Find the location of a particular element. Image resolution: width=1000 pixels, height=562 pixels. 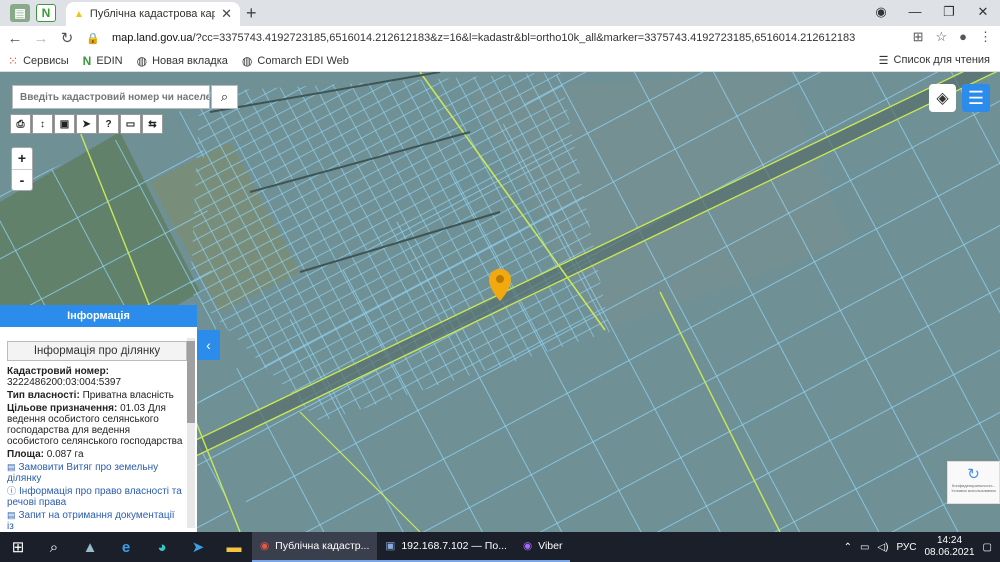

viber-icon: ◉ is located at coordinates (527, 546).